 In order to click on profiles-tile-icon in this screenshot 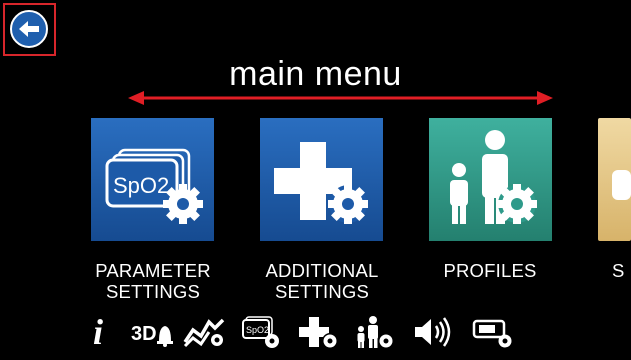, I will do `click(490, 179)`.